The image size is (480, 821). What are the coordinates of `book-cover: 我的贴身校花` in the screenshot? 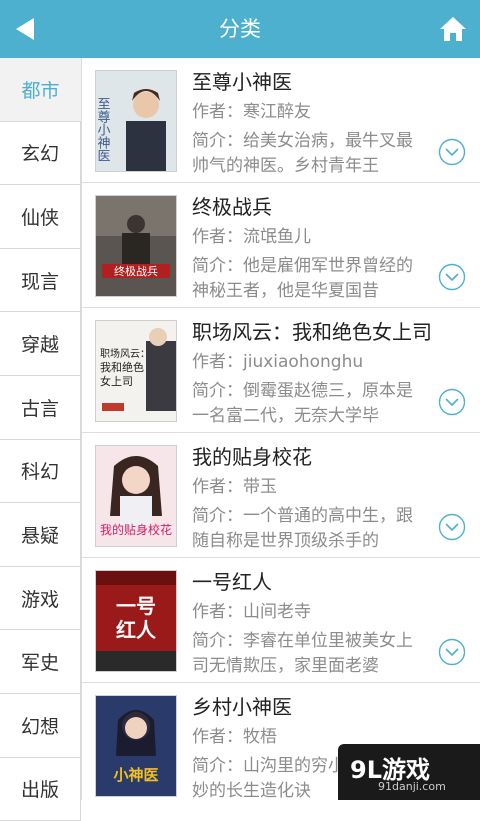 It's located at (136, 496).